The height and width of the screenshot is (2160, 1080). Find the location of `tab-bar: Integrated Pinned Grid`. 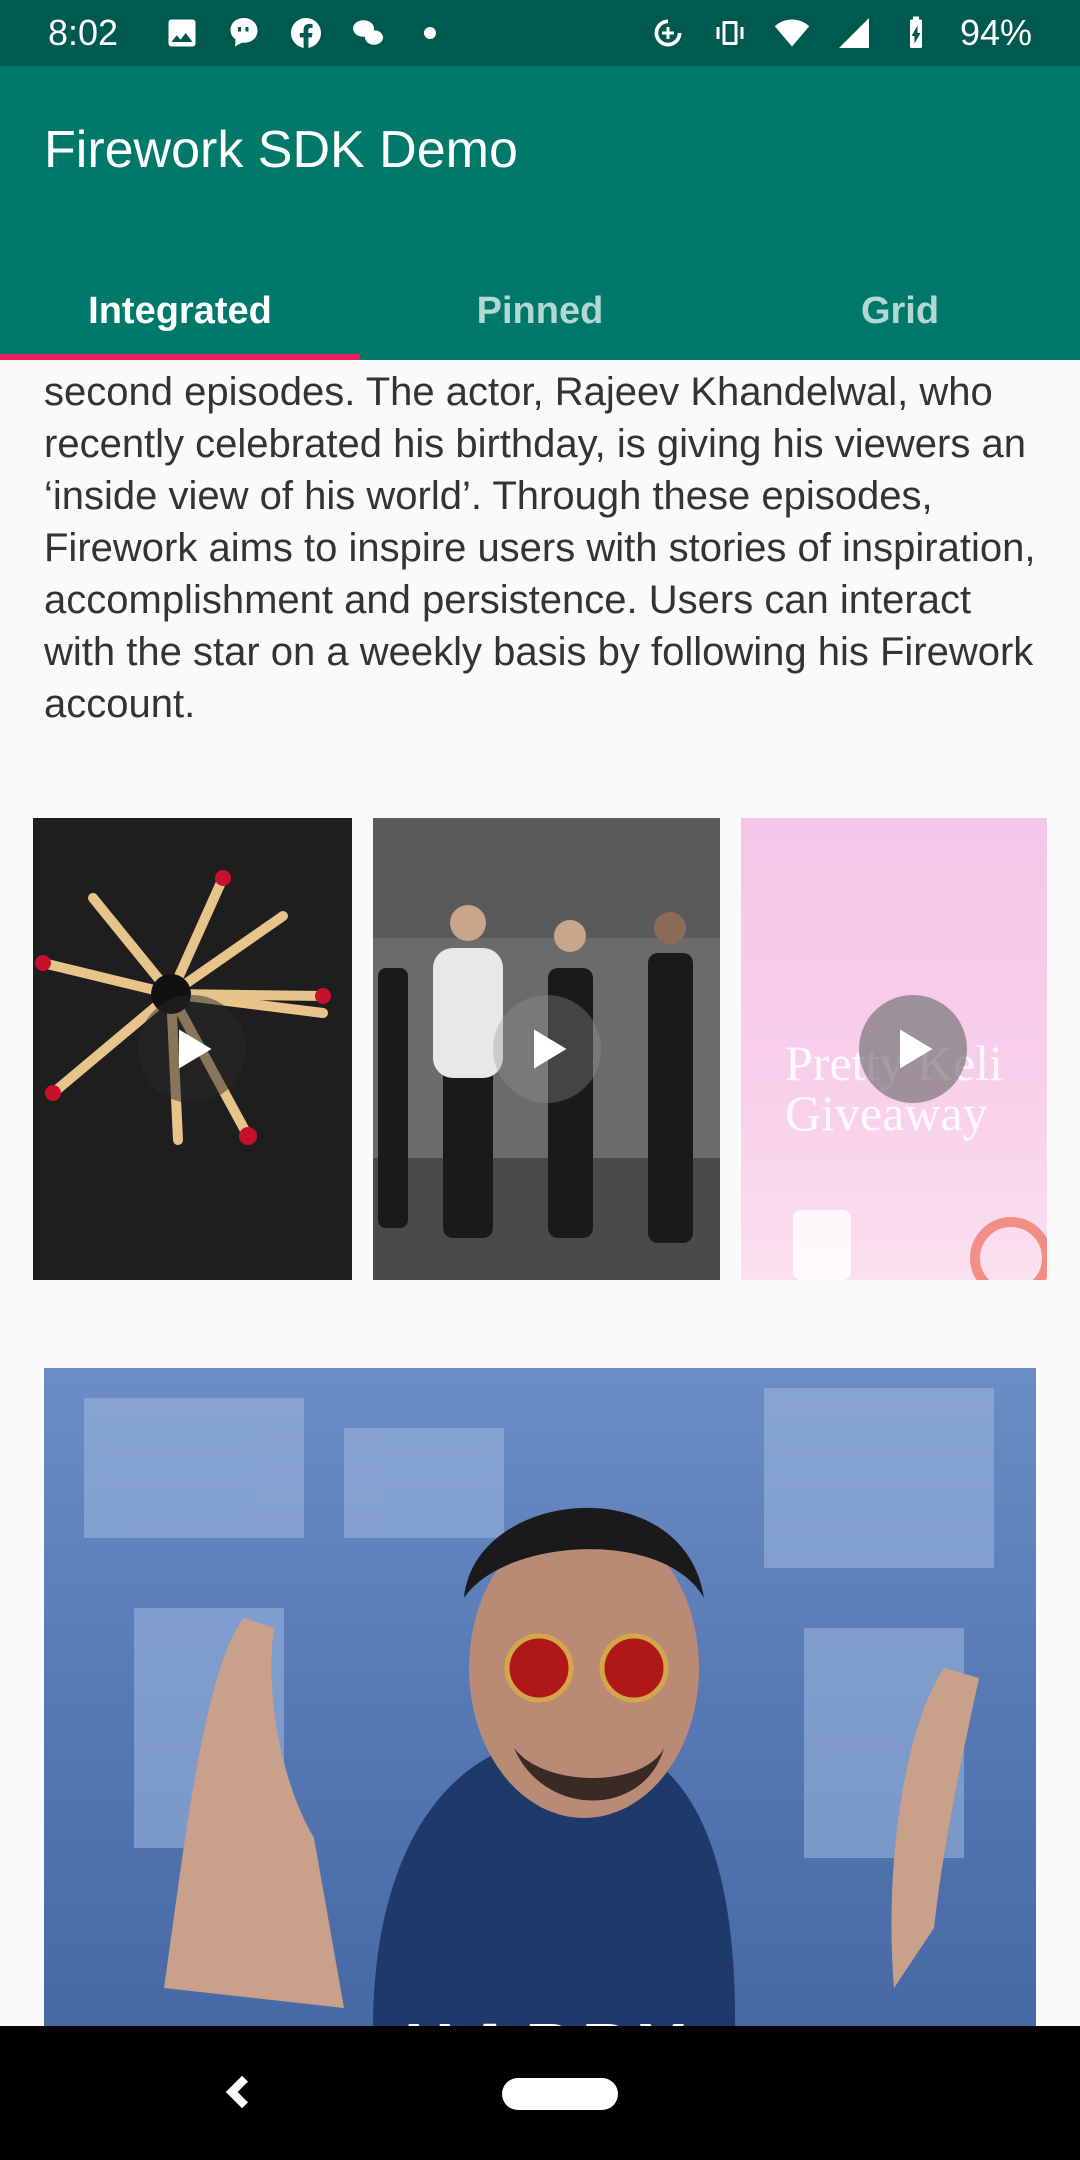

tab-bar: Integrated Pinned Grid is located at coordinates (540, 311).